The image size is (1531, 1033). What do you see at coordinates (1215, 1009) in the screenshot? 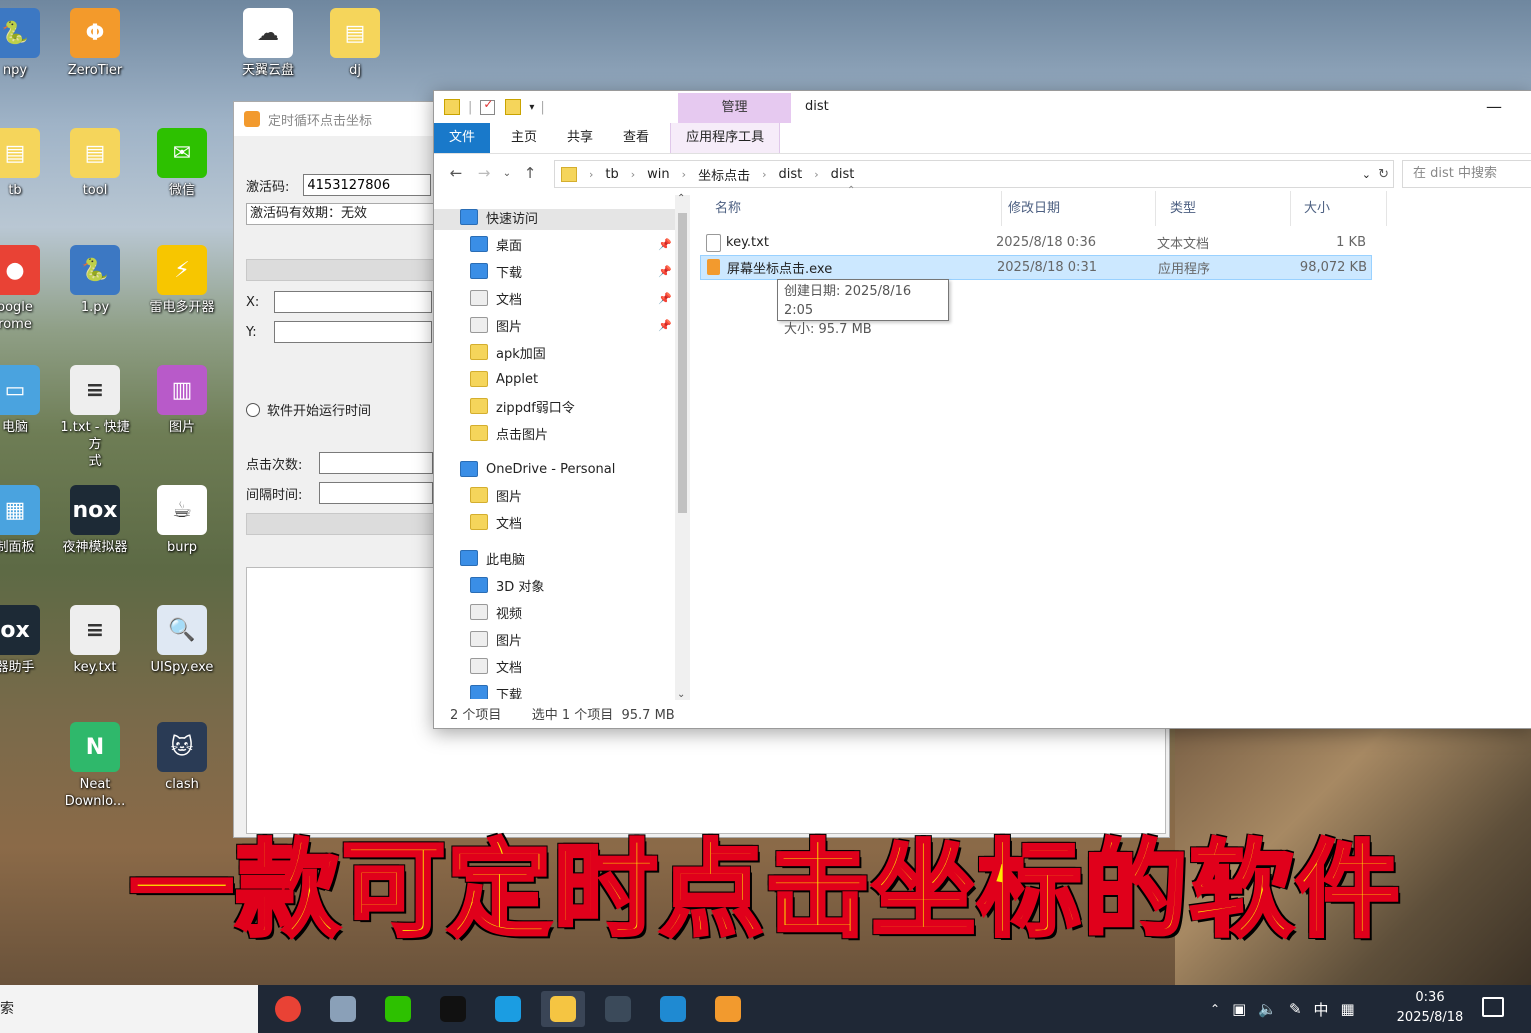
I see `tray-expand-icon: ⌃` at bounding box center [1215, 1009].